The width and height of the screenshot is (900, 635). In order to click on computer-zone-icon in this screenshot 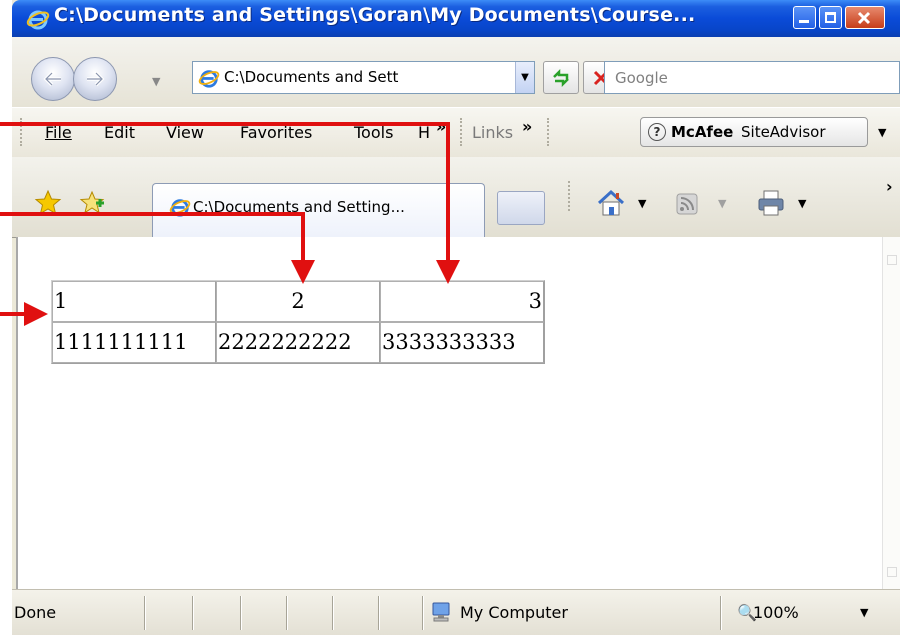, I will do `click(441, 612)`.